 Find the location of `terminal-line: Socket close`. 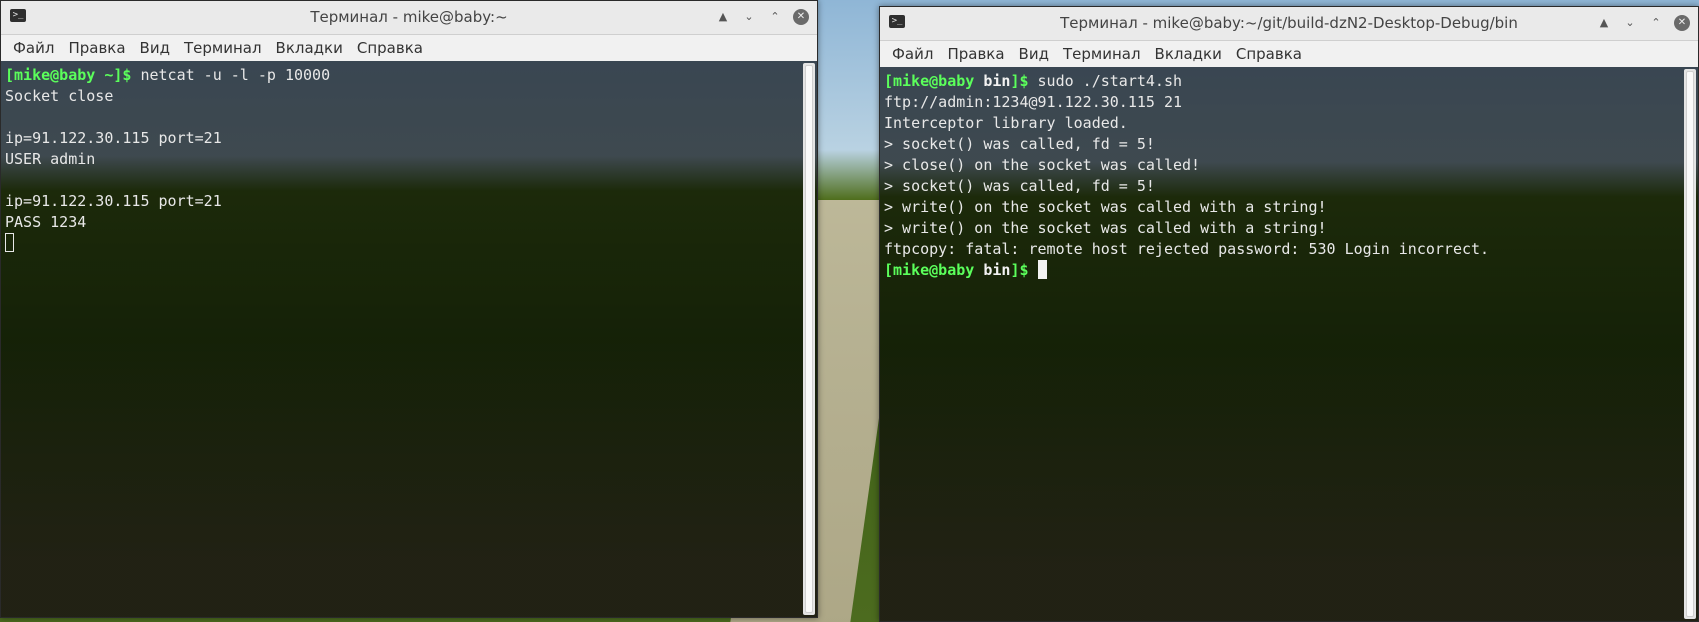

terminal-line: Socket close is located at coordinates (59, 96).